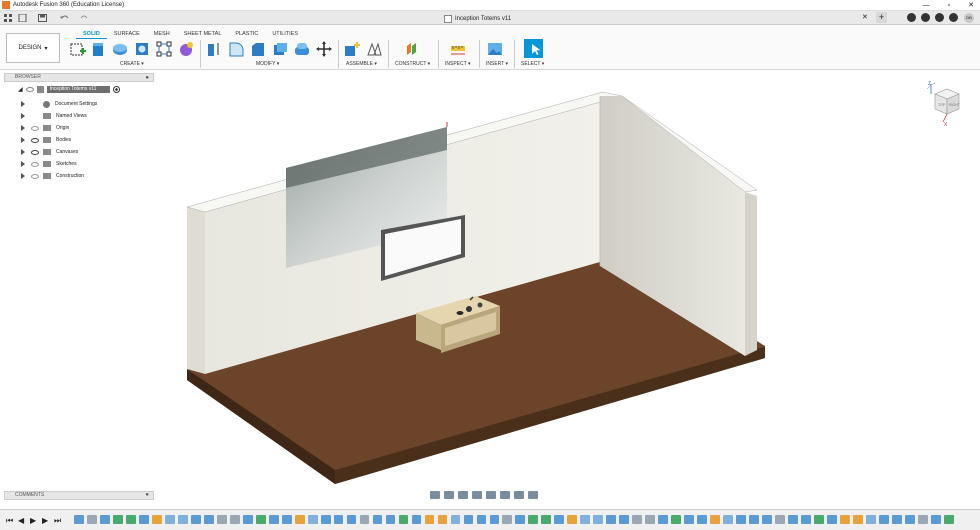 This screenshot has width=980, height=530. I want to click on maximize-button: ▫, so click(949, 5).